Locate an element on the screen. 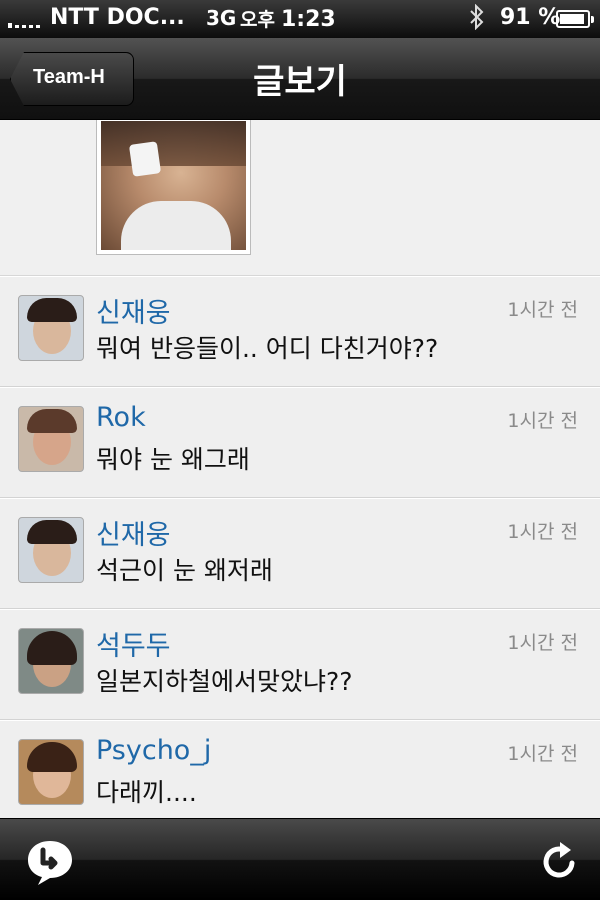 Image resolution: width=600 pixels, height=900 pixels. bluetooth-icon is located at coordinates (477, 19).